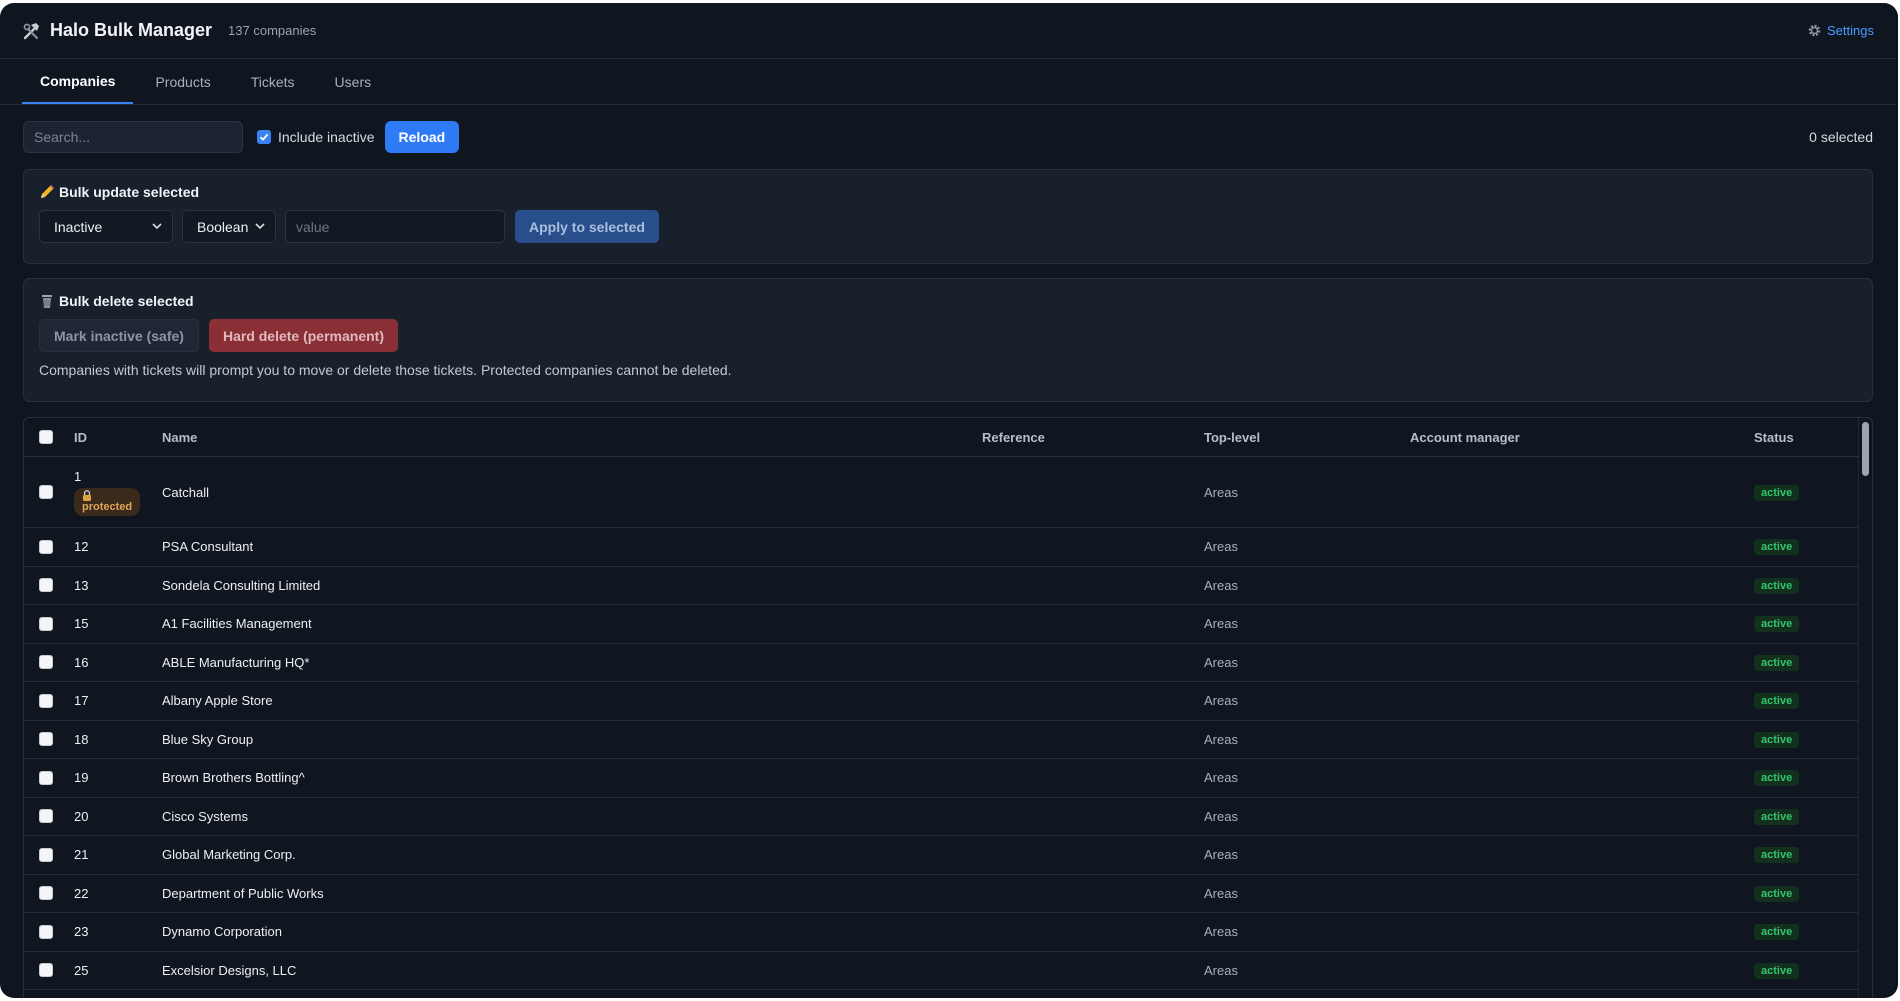  Describe the element at coordinates (948, 817) in the screenshot. I see `table-row: 20 Cisco Systems Areas active` at that location.